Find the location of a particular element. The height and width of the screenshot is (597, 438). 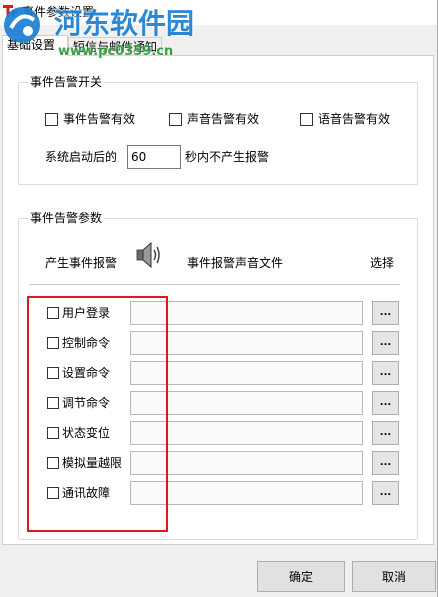

tab-sms-email-notify: 短信与邮件通知 is located at coordinates (115, 46).